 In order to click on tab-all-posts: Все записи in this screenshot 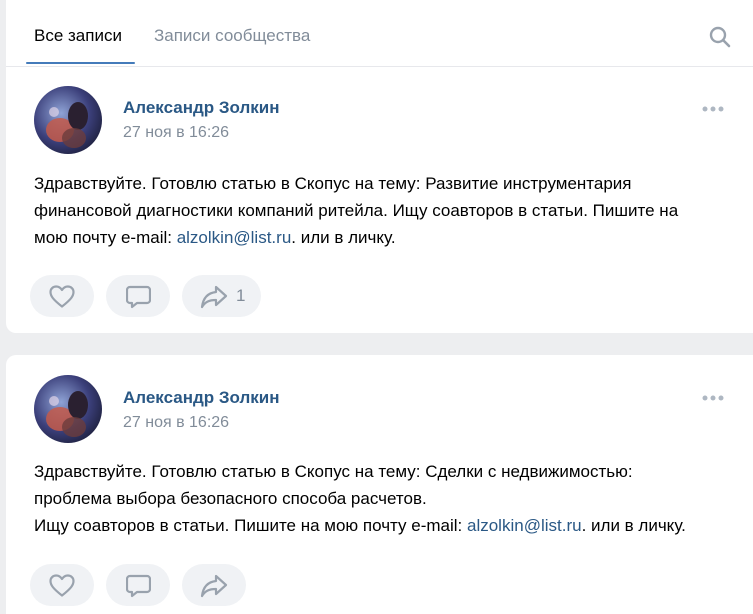, I will do `click(78, 36)`.